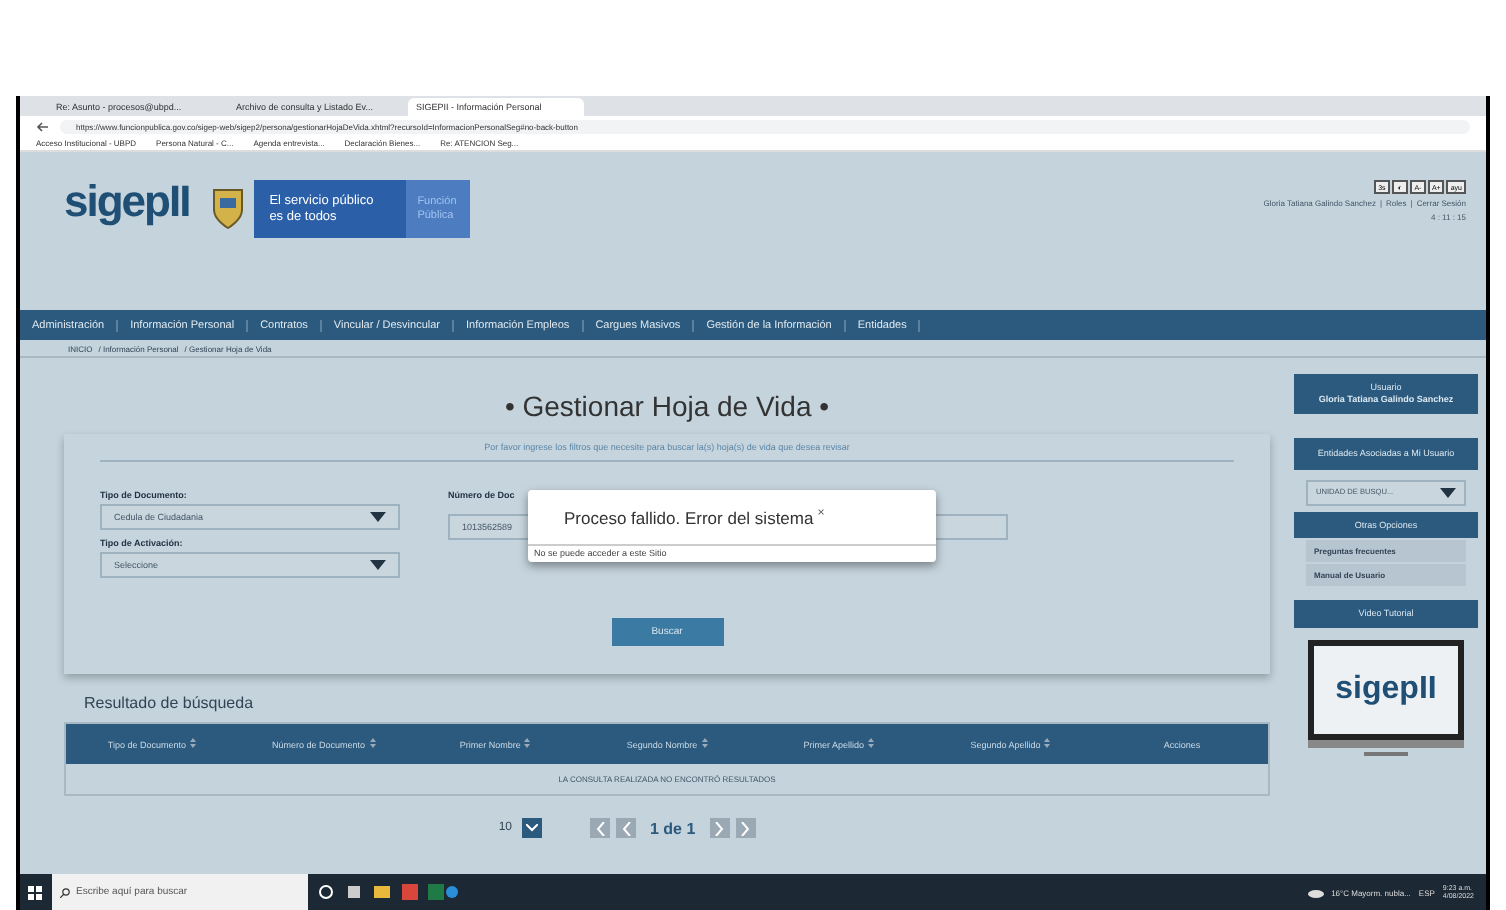 The image size is (1506, 910). I want to click on dialog-title: Proceso fallido. Error del sistema, so click(689, 518).